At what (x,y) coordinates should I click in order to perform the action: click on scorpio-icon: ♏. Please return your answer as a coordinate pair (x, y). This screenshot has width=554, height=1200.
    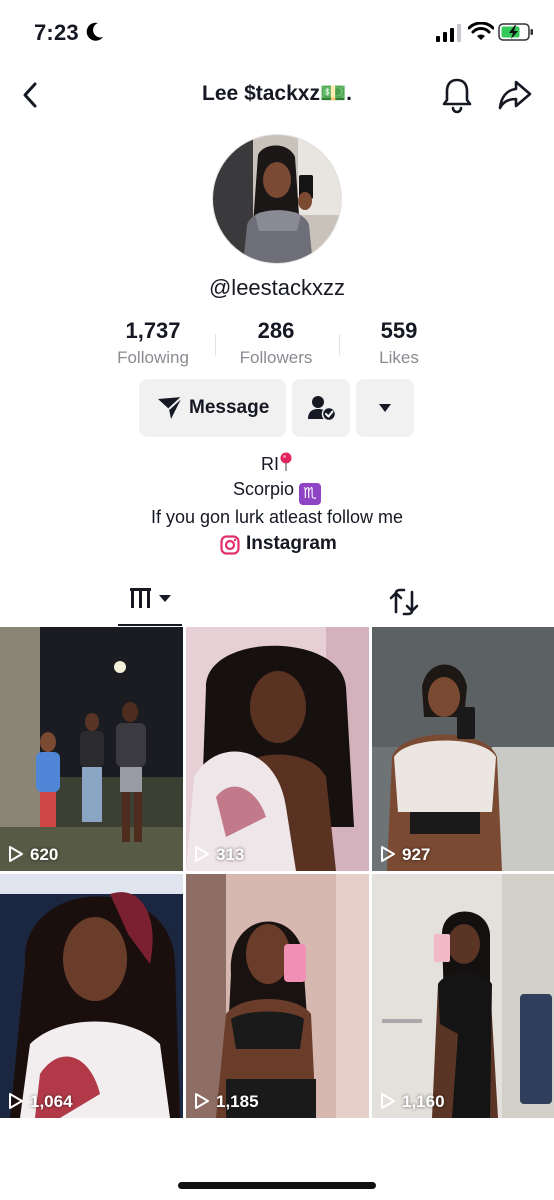
    Looking at the image, I should click on (310, 494).